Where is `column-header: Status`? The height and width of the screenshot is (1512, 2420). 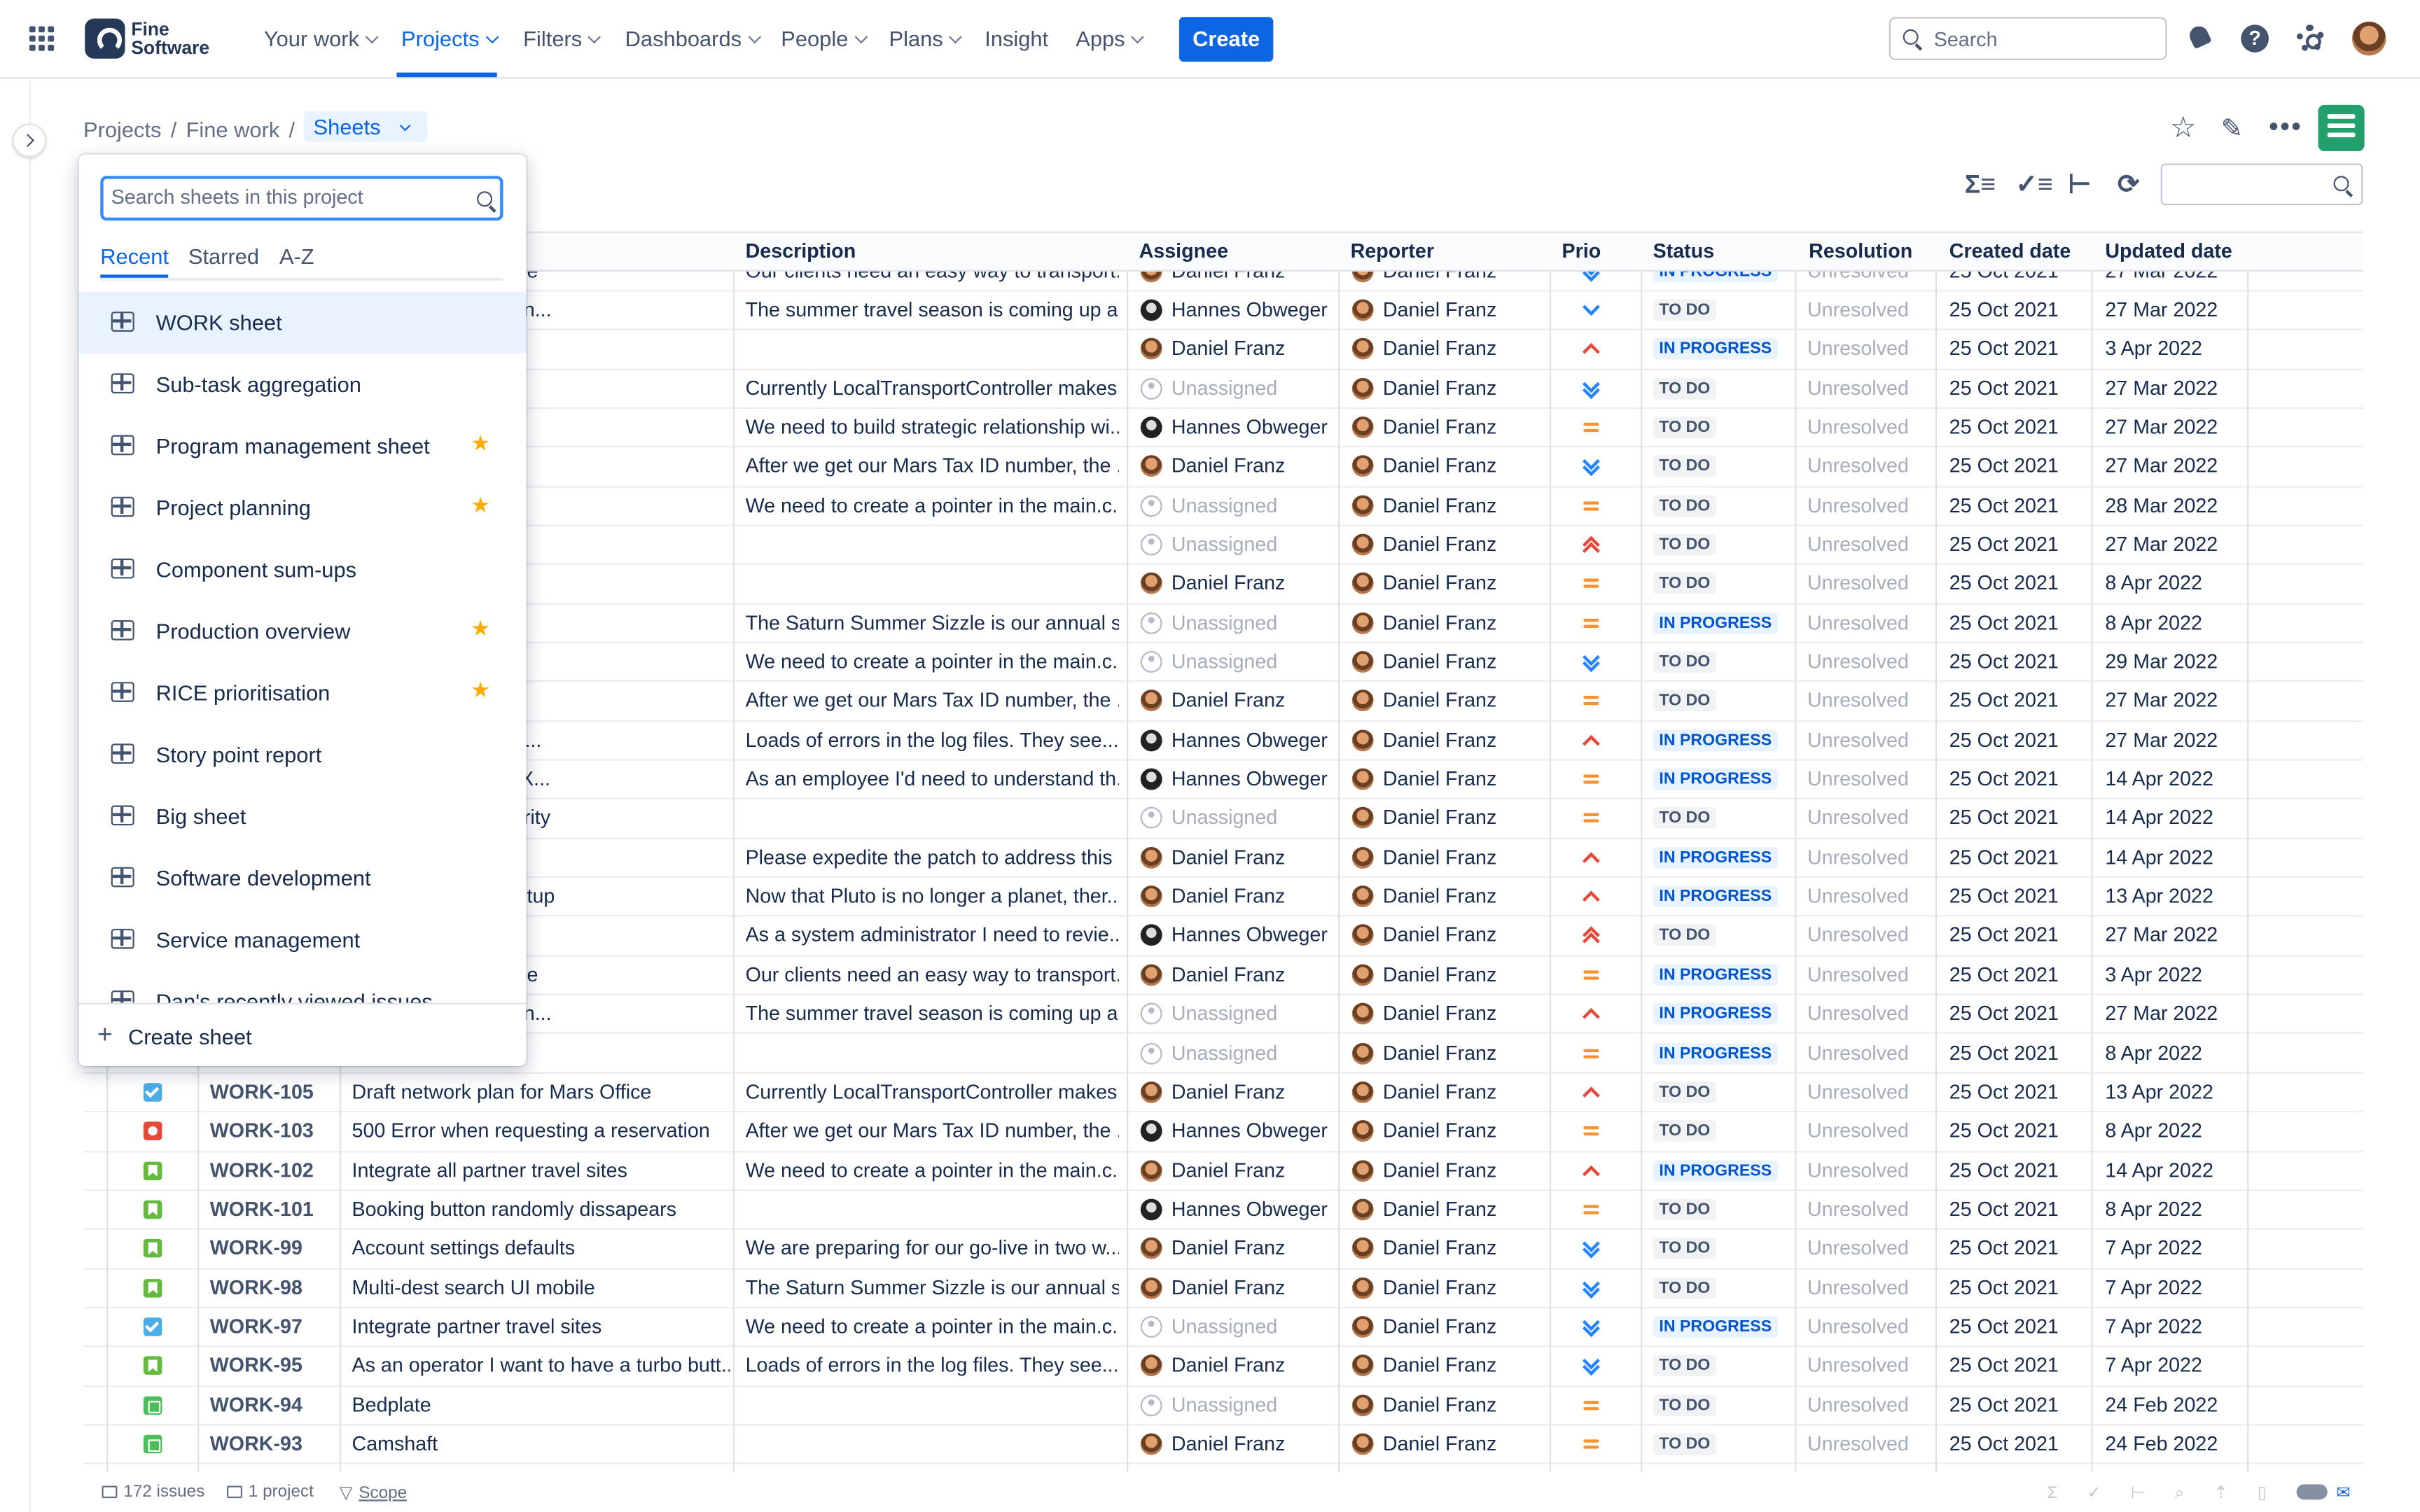 column-header: Status is located at coordinates (1684, 250).